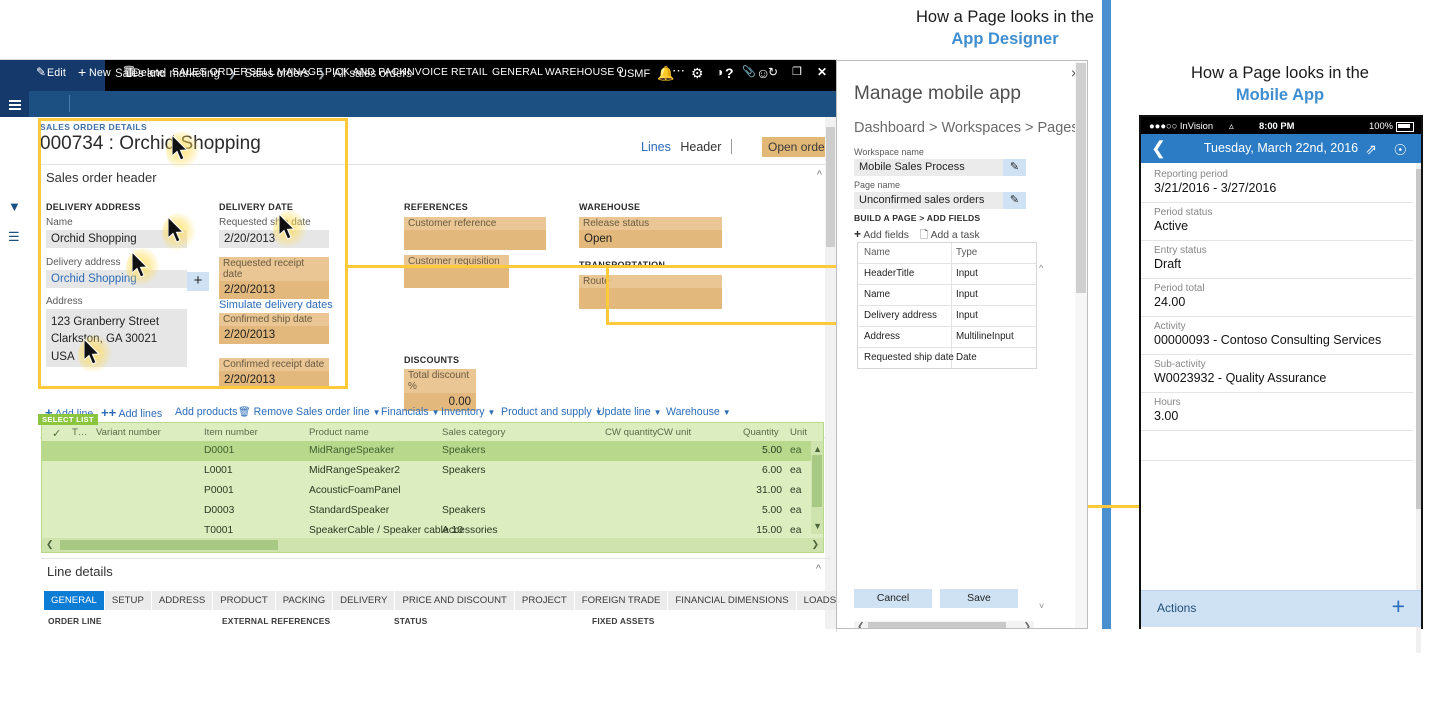 The height and width of the screenshot is (715, 1429). What do you see at coordinates (276, 305) in the screenshot?
I see `simulate-delivery-dates-link: Simulate delivery dates` at bounding box center [276, 305].